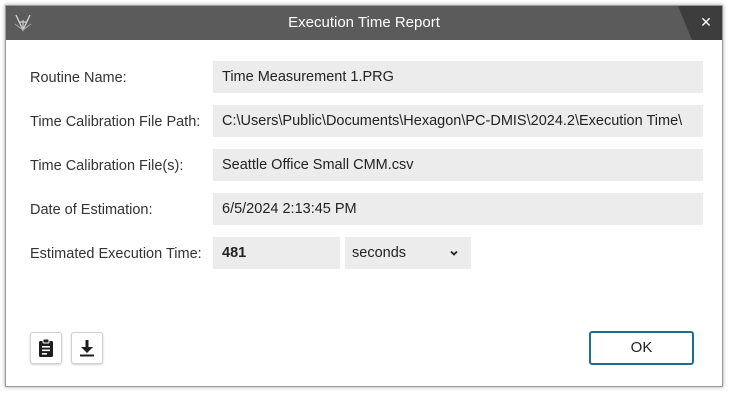 This screenshot has width=729, height=393. Describe the element at coordinates (115, 122) in the screenshot. I see `calibration-path-label: Time Calibration File Path:` at that location.